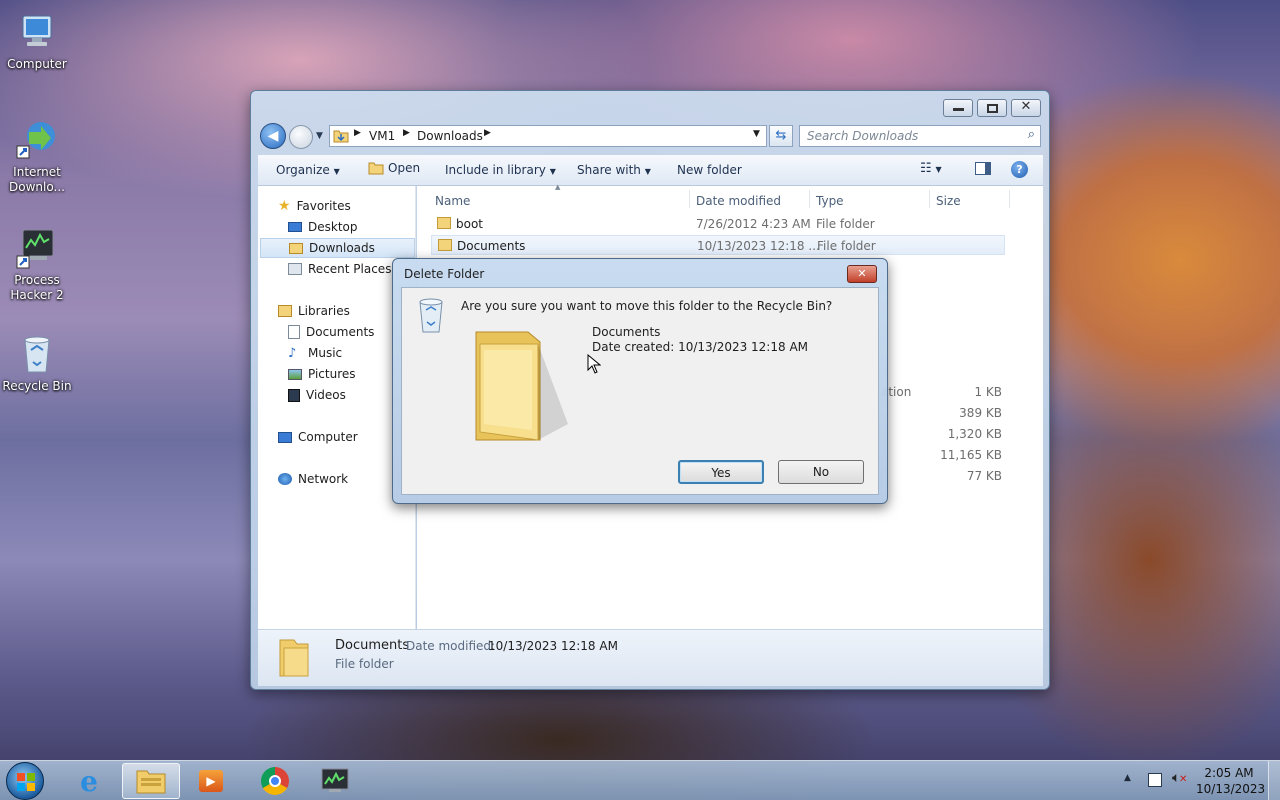 This screenshot has width=1280, height=800. Describe the element at coordinates (89, 781) in the screenshot. I see `taskbar-internet-explorer: e` at that location.